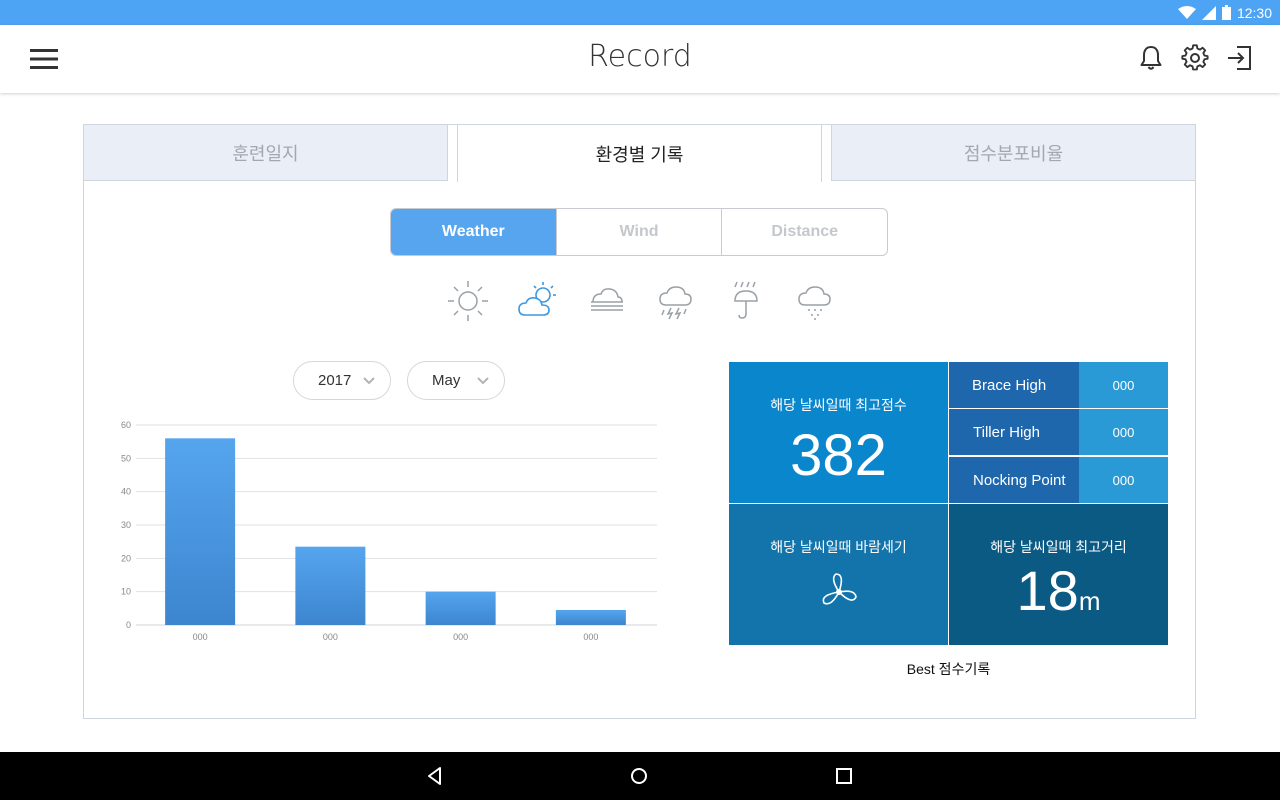  Describe the element at coordinates (815, 301) in the screenshot. I see `snow-cloud-icon` at that location.